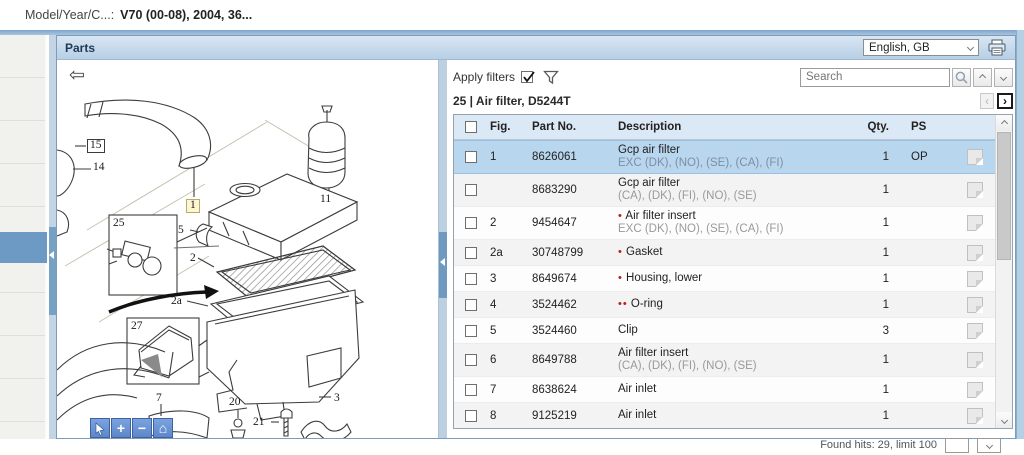 This screenshot has height=455, width=1024. Describe the element at coordinates (23, 247) in the screenshot. I see `sidebar-selected-item` at that location.